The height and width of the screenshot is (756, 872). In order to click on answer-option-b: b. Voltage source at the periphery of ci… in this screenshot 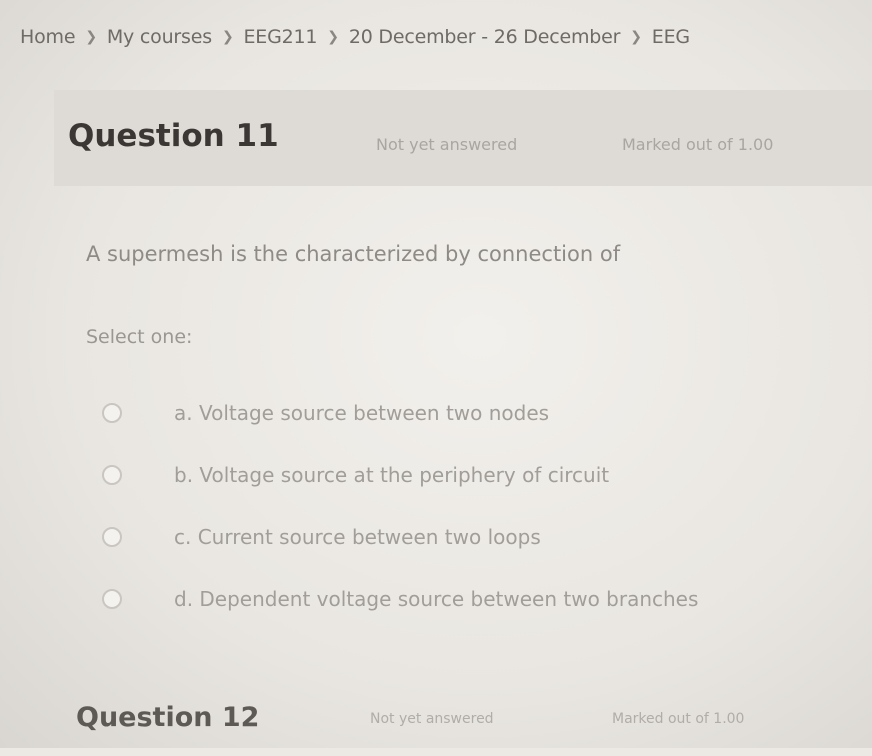, I will do `click(400, 475)`.